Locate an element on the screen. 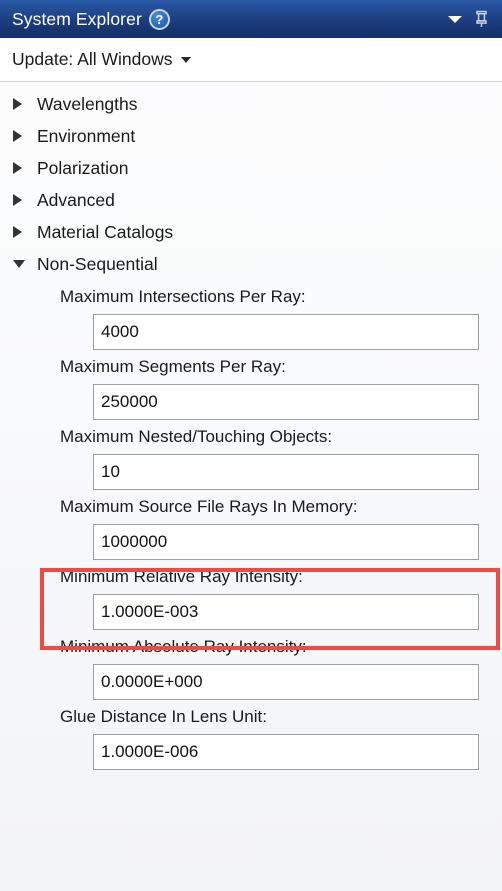  update-scope-label: Update: All Windows is located at coordinates (92, 59).